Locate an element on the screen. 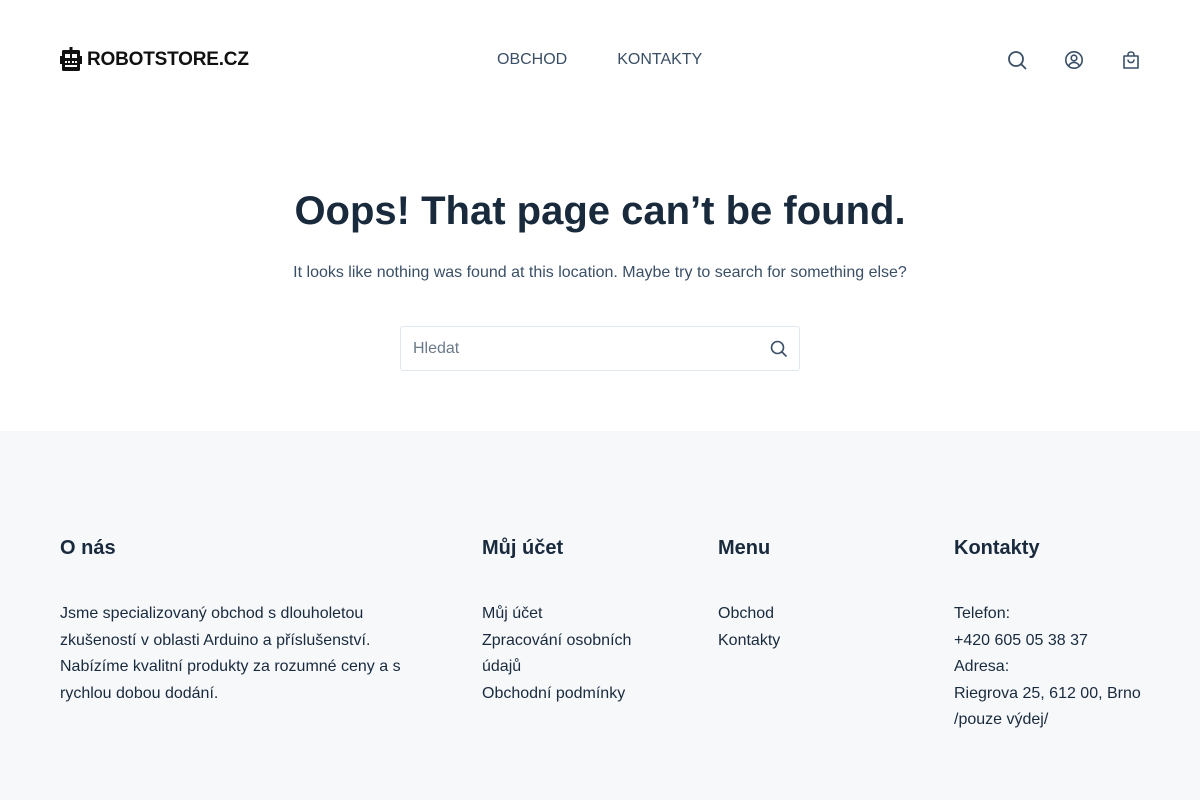  footer-account-heading: Můj účet is located at coordinates (523, 548).